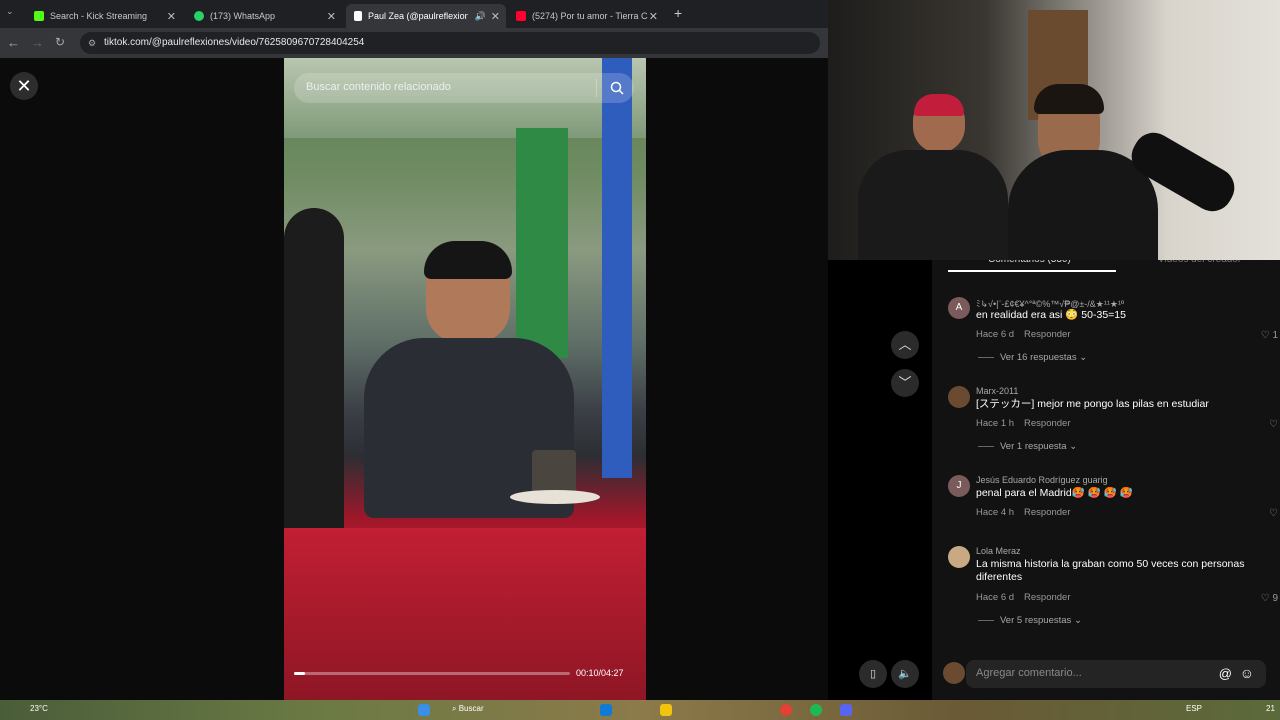  I want to click on discord-icon, so click(846, 710).